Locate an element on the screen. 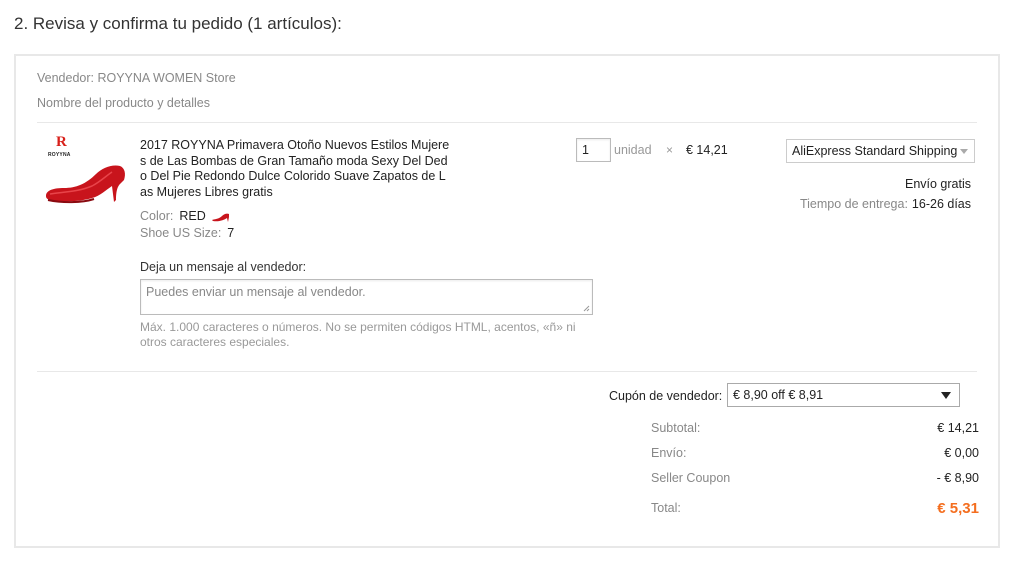 Image resolution: width=1018 pixels, height=561 pixels. seller-name: Vendedor: ROYYNA WOMEN Store is located at coordinates (136, 78).